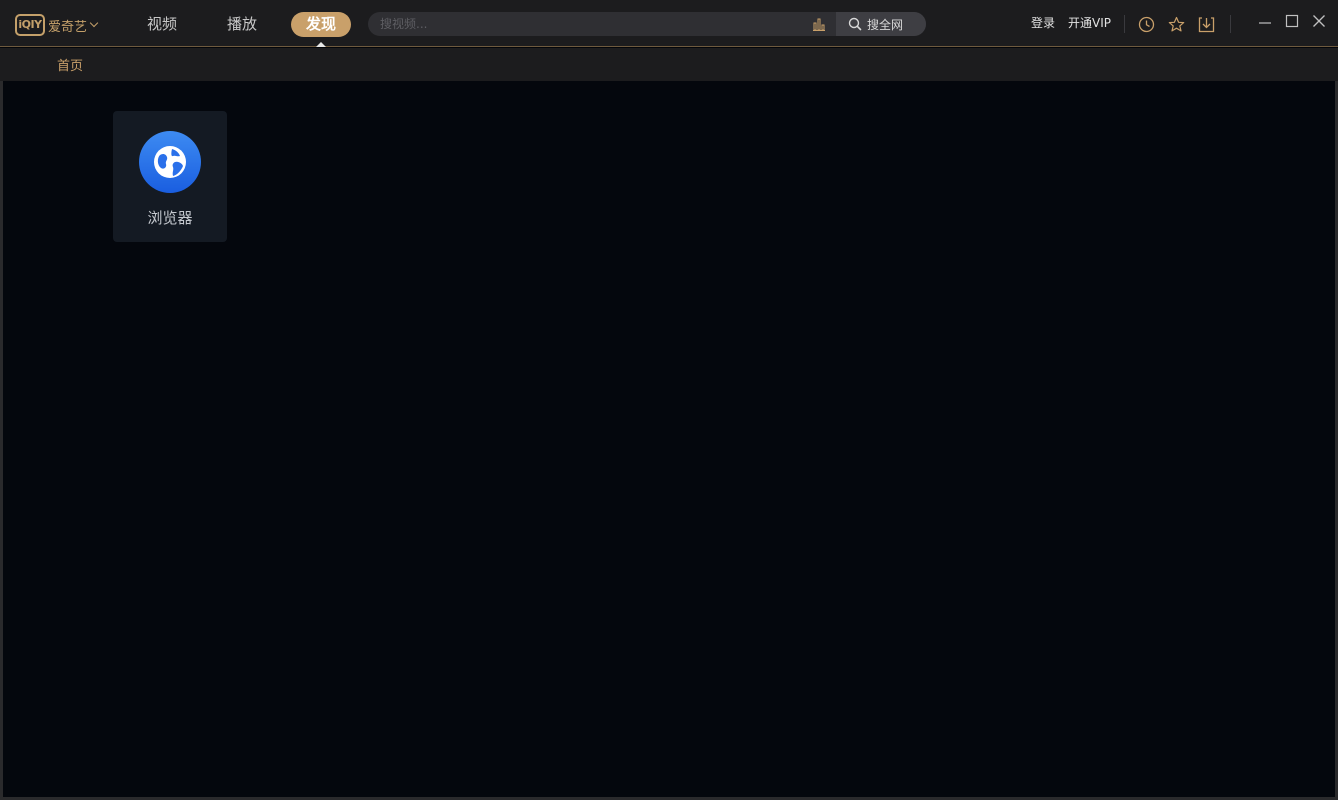  What do you see at coordinates (170, 162) in the screenshot?
I see `globe-icon` at bounding box center [170, 162].